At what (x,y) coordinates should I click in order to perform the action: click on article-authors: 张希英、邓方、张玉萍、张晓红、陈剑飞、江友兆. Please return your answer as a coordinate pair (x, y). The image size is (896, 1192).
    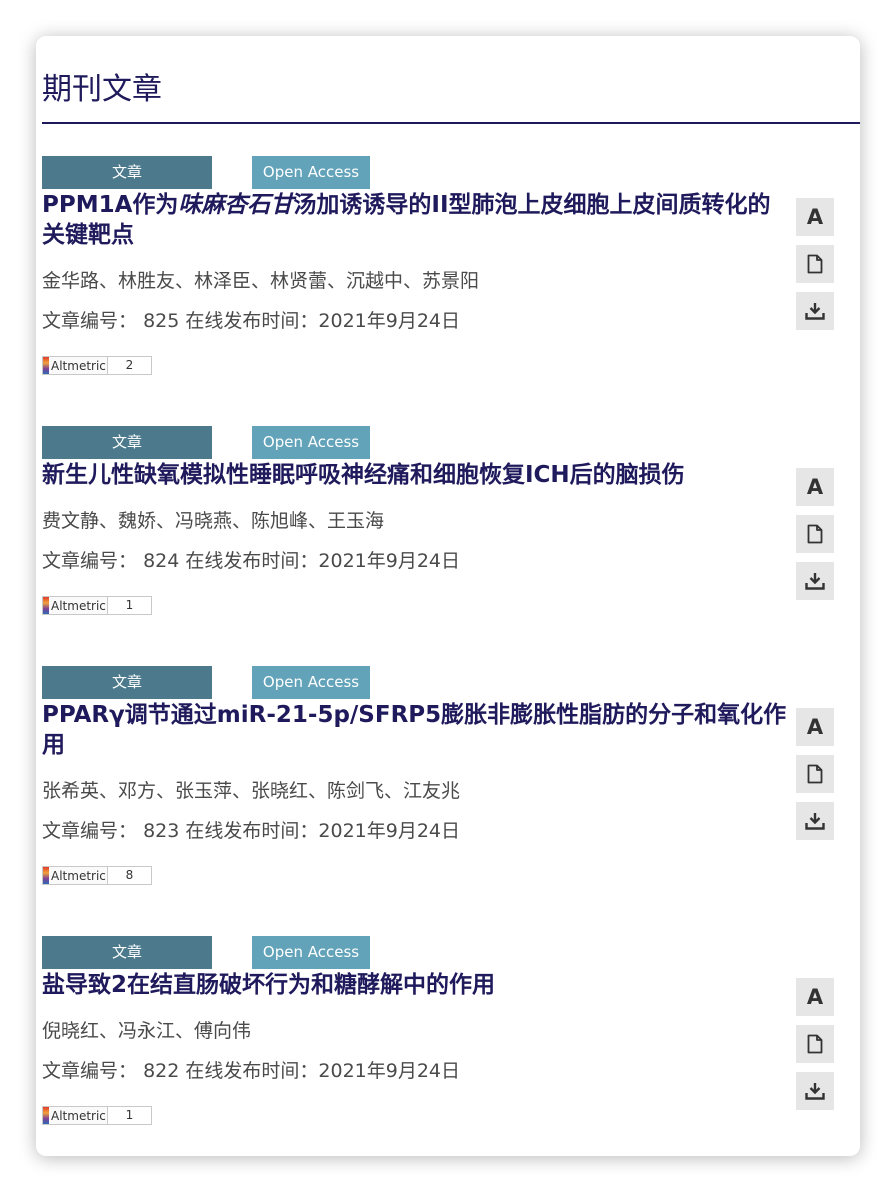
    Looking at the image, I should click on (251, 791).